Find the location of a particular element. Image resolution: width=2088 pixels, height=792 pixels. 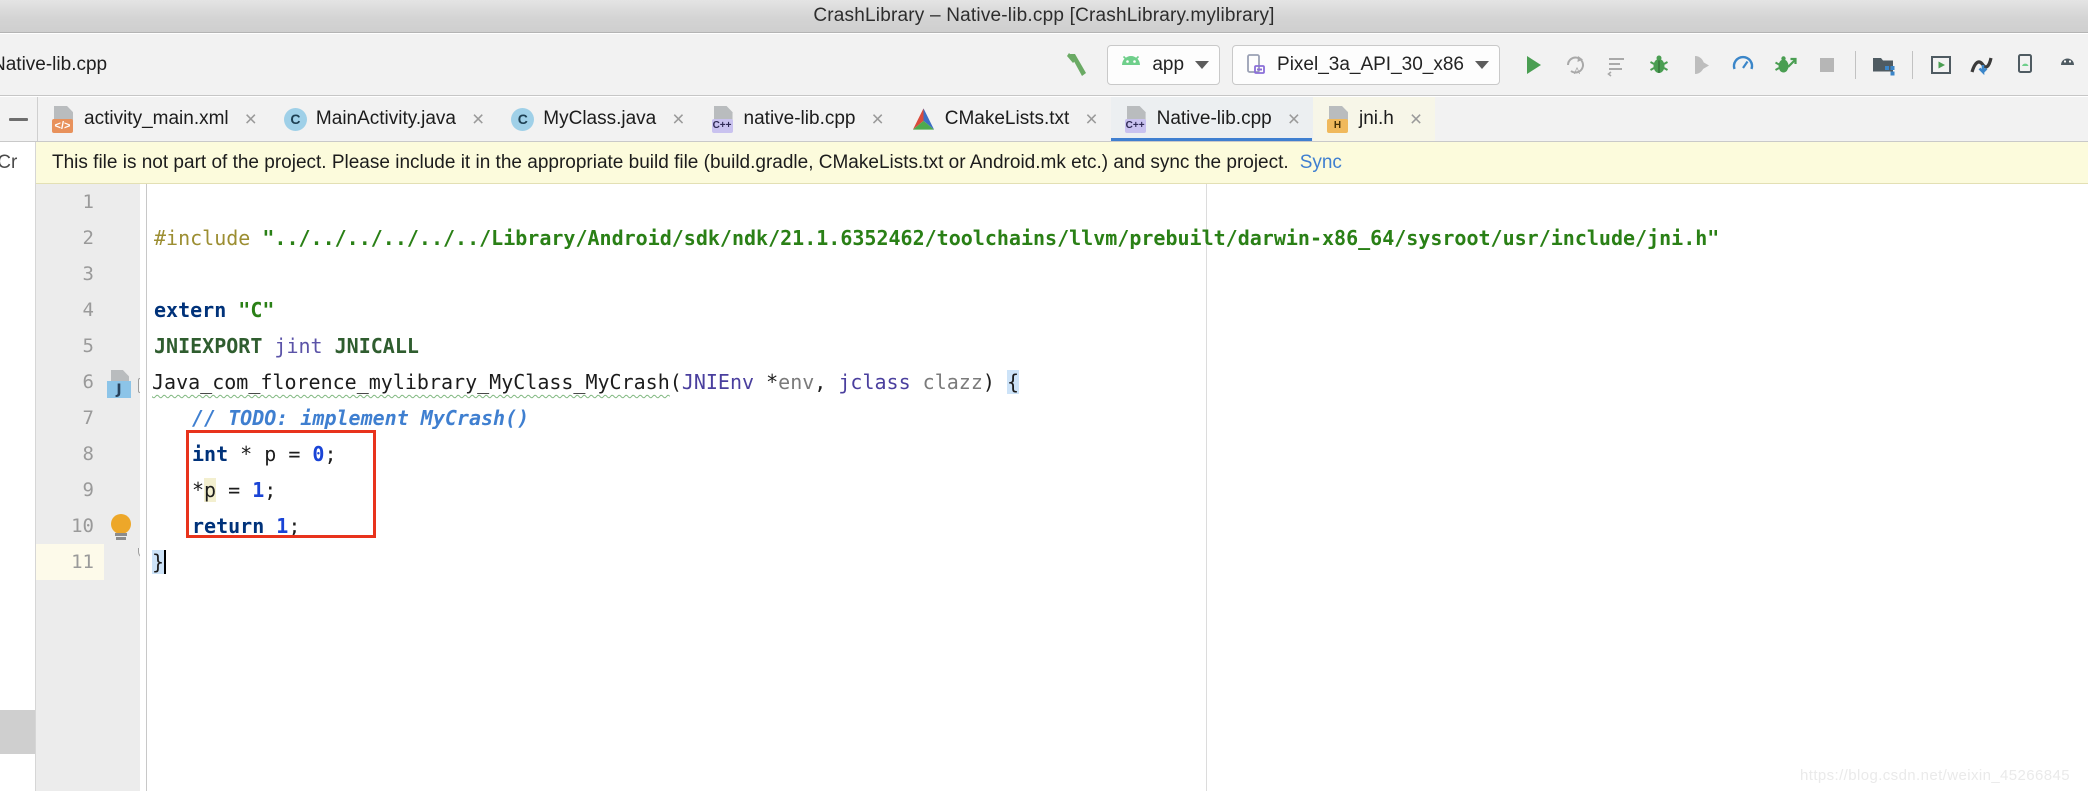

param-comma: , is located at coordinates (826, 382).